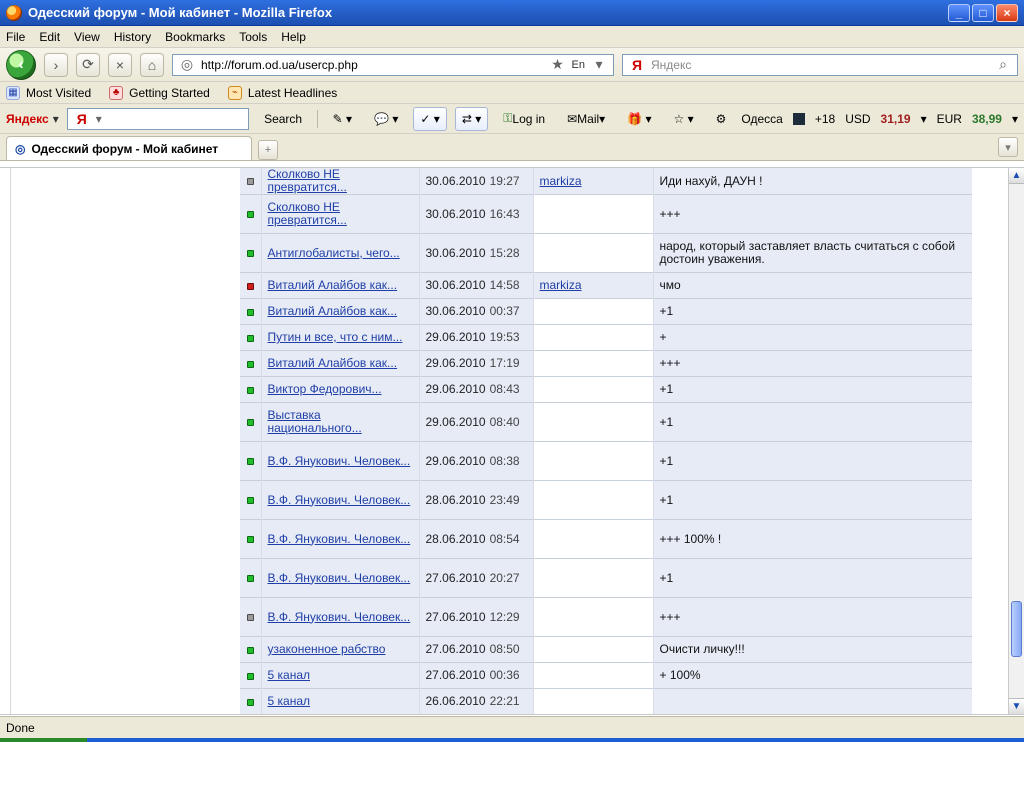 The height and width of the screenshot is (800, 1024). What do you see at coordinates (1016, 176) in the screenshot?
I see `scroll-up-button: ▲` at bounding box center [1016, 176].